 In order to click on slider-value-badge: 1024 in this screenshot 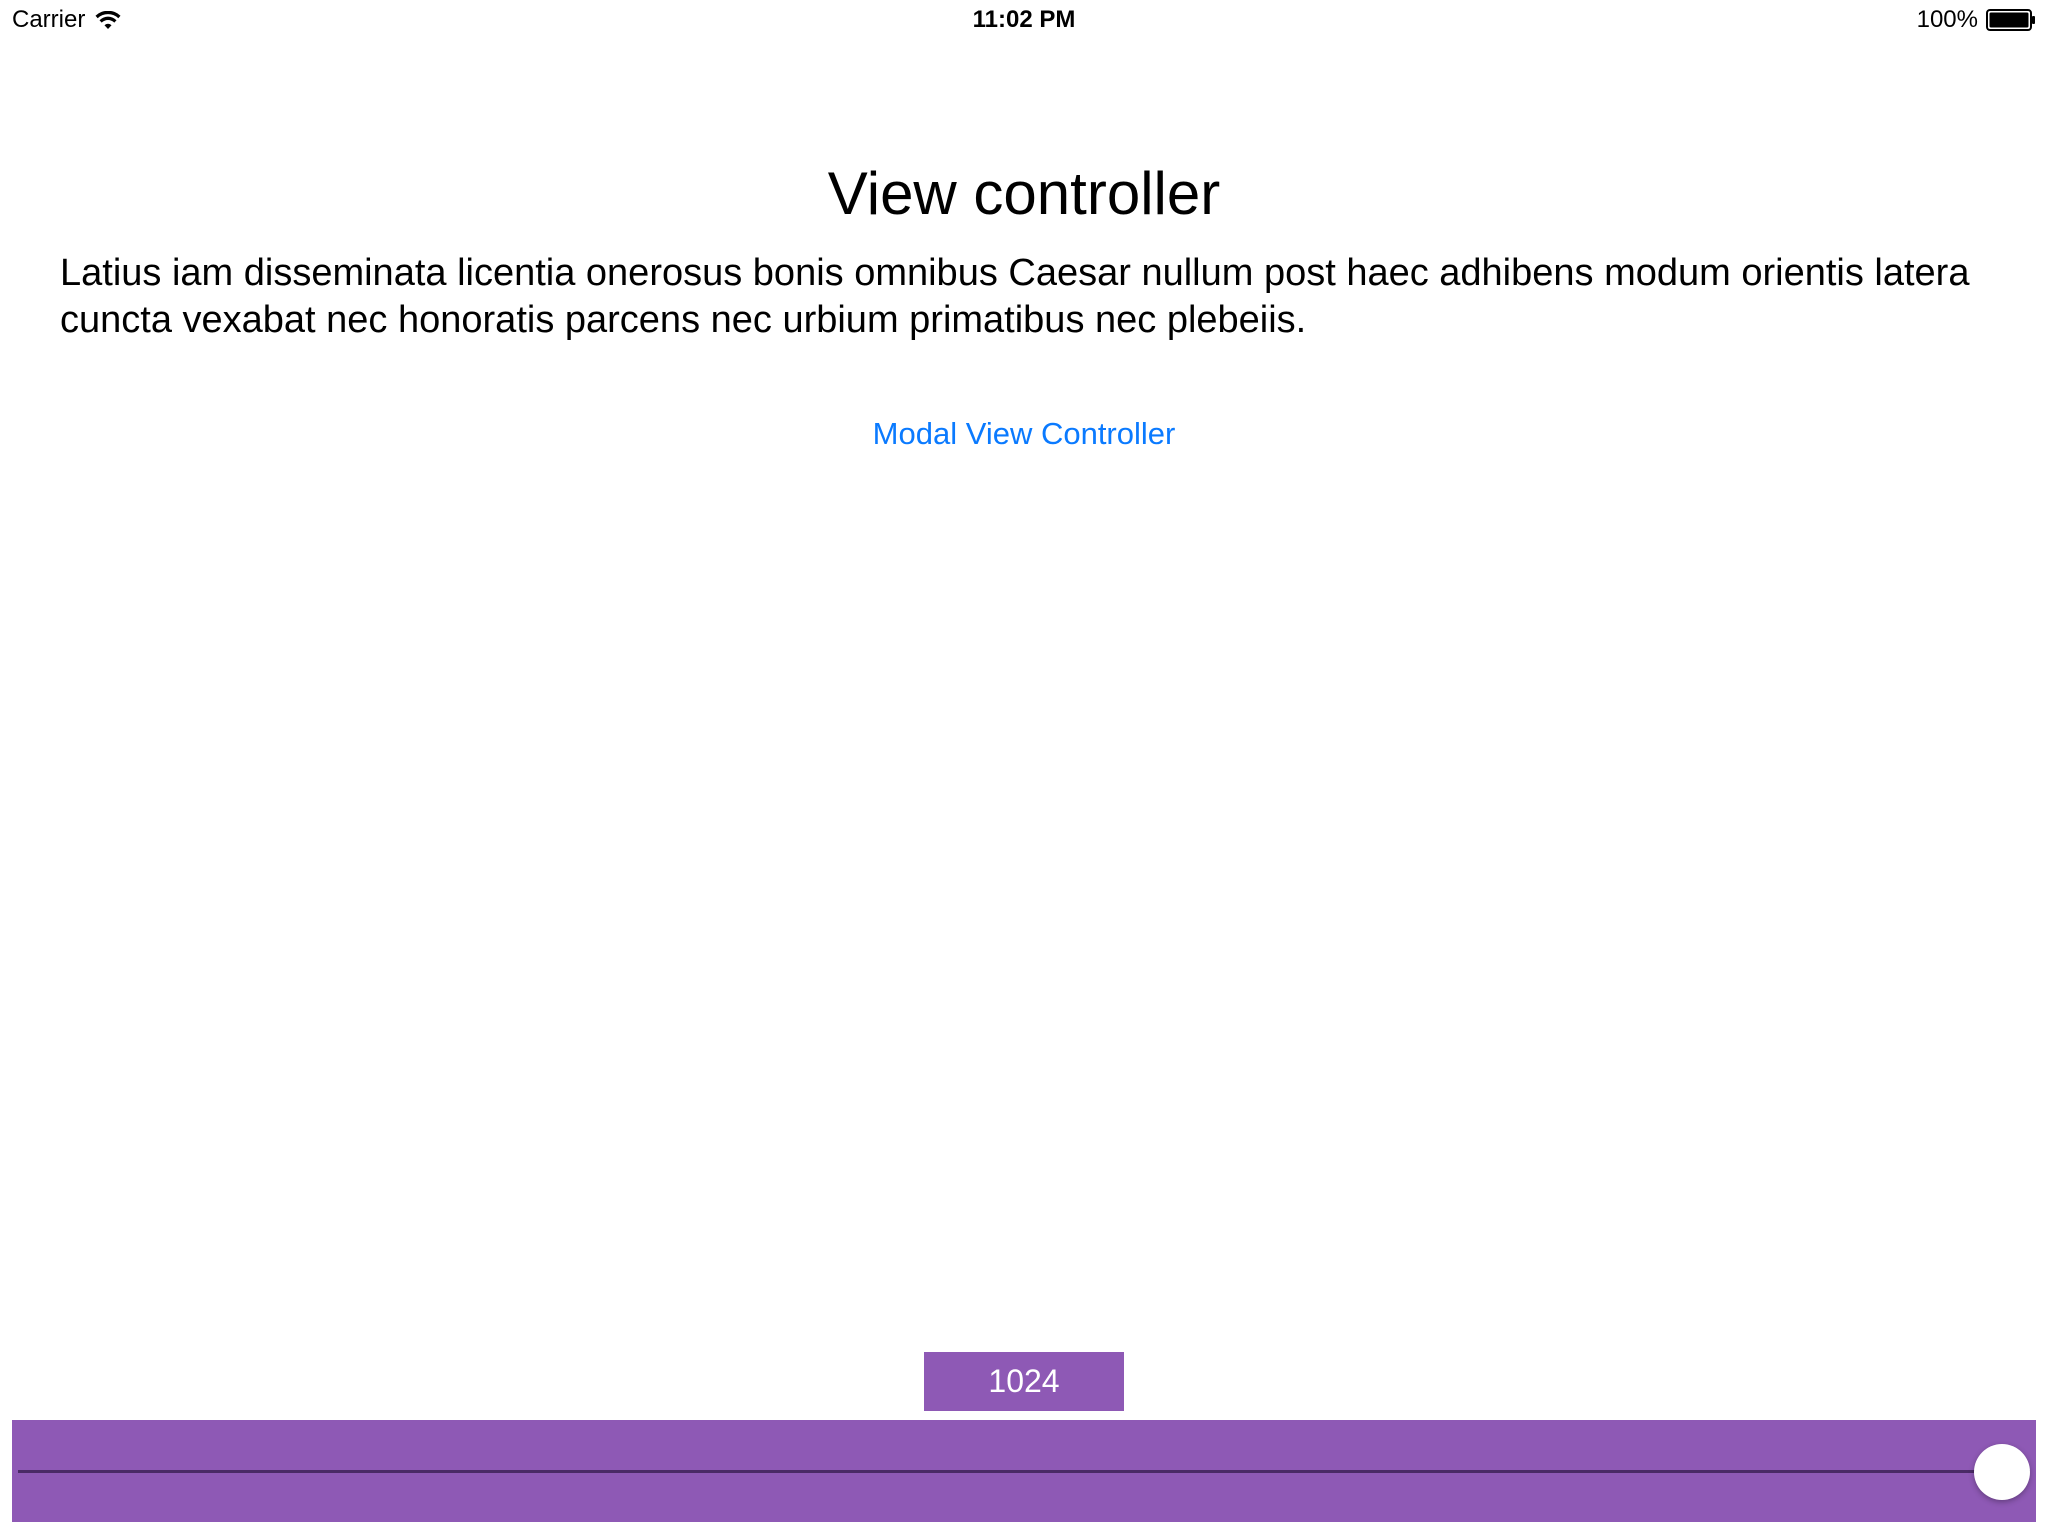, I will do `click(1024, 1381)`.